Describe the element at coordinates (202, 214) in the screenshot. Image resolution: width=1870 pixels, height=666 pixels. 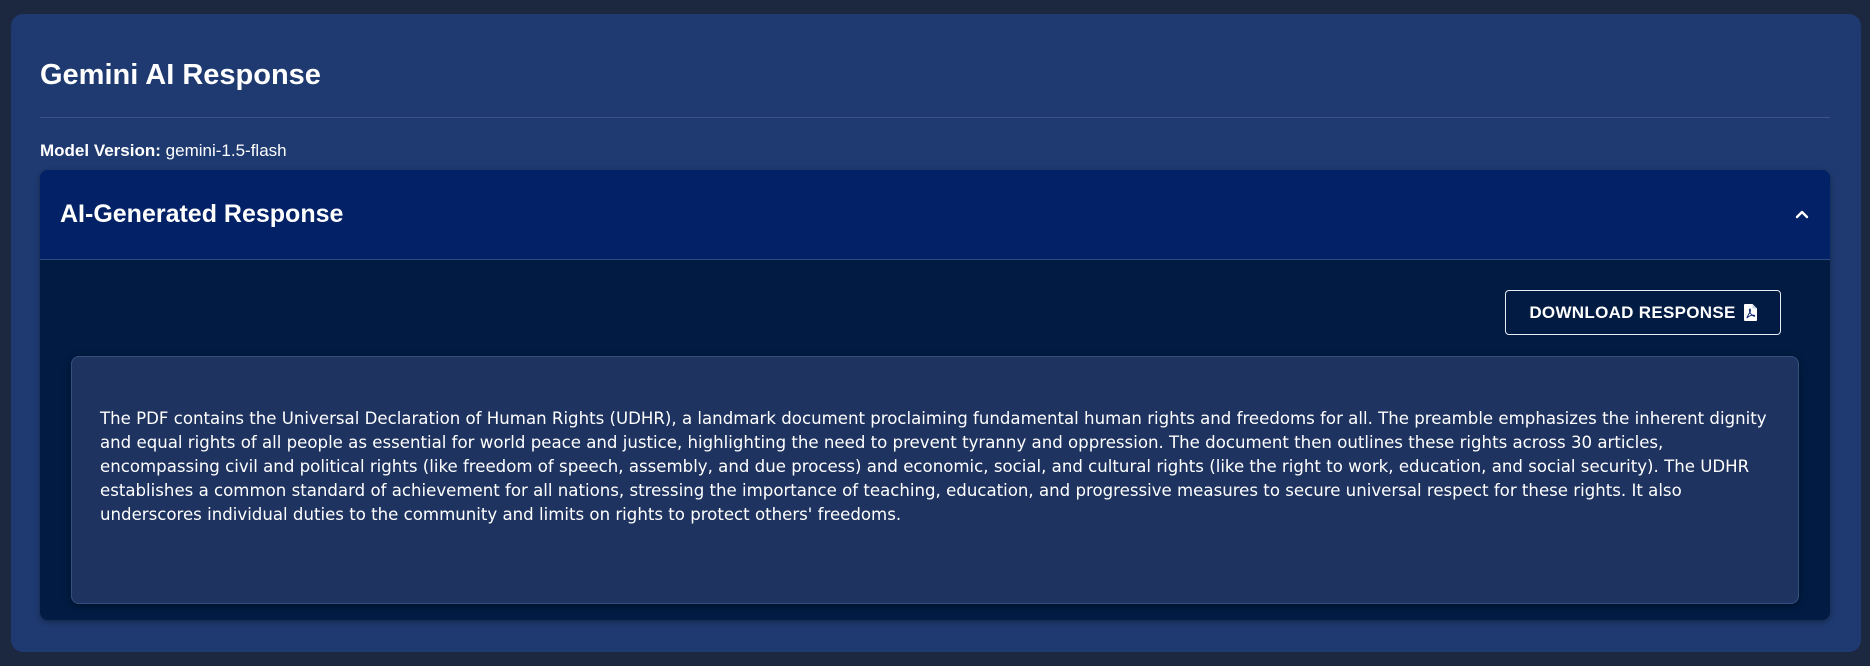
I see `accordion-title: AI-Generated Response` at that location.